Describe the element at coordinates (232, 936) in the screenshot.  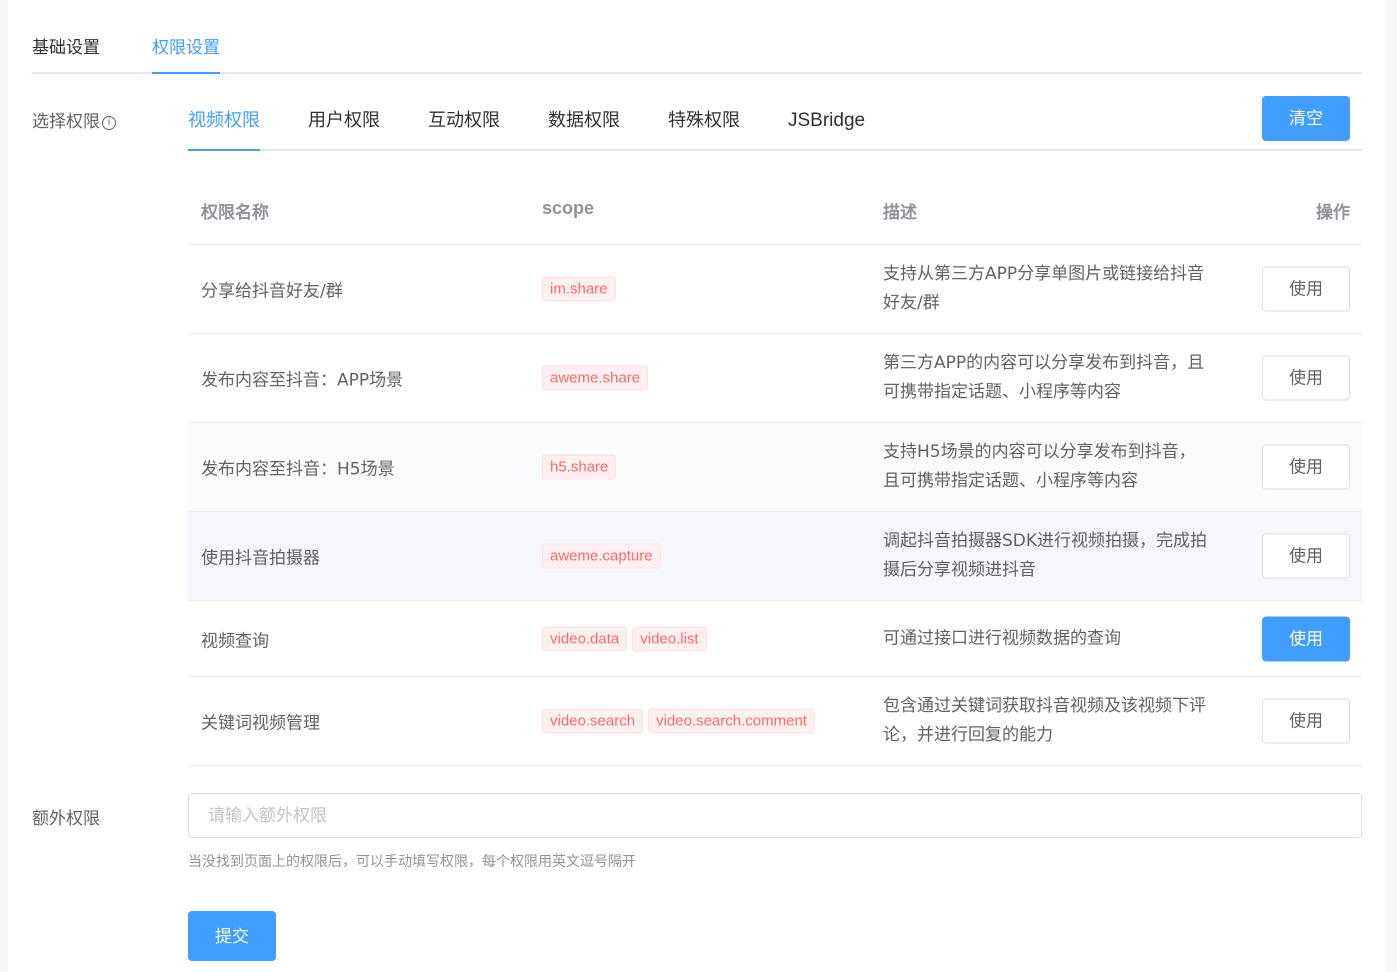
I see `submit-button: 提交` at that location.